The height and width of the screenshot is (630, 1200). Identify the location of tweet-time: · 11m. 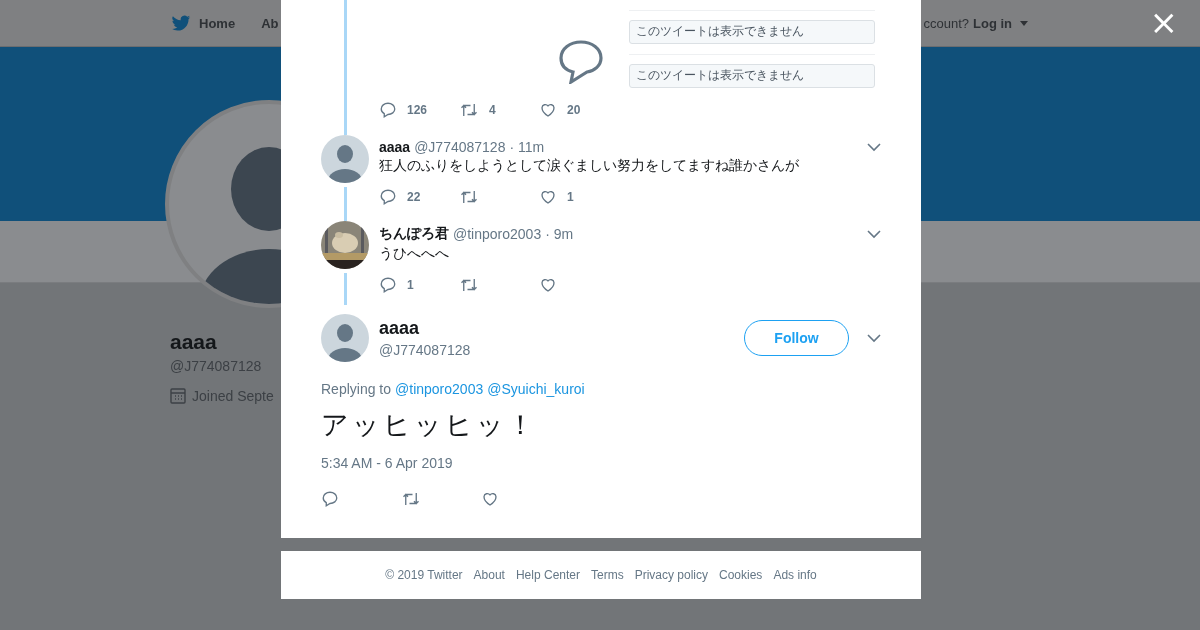
(527, 147).